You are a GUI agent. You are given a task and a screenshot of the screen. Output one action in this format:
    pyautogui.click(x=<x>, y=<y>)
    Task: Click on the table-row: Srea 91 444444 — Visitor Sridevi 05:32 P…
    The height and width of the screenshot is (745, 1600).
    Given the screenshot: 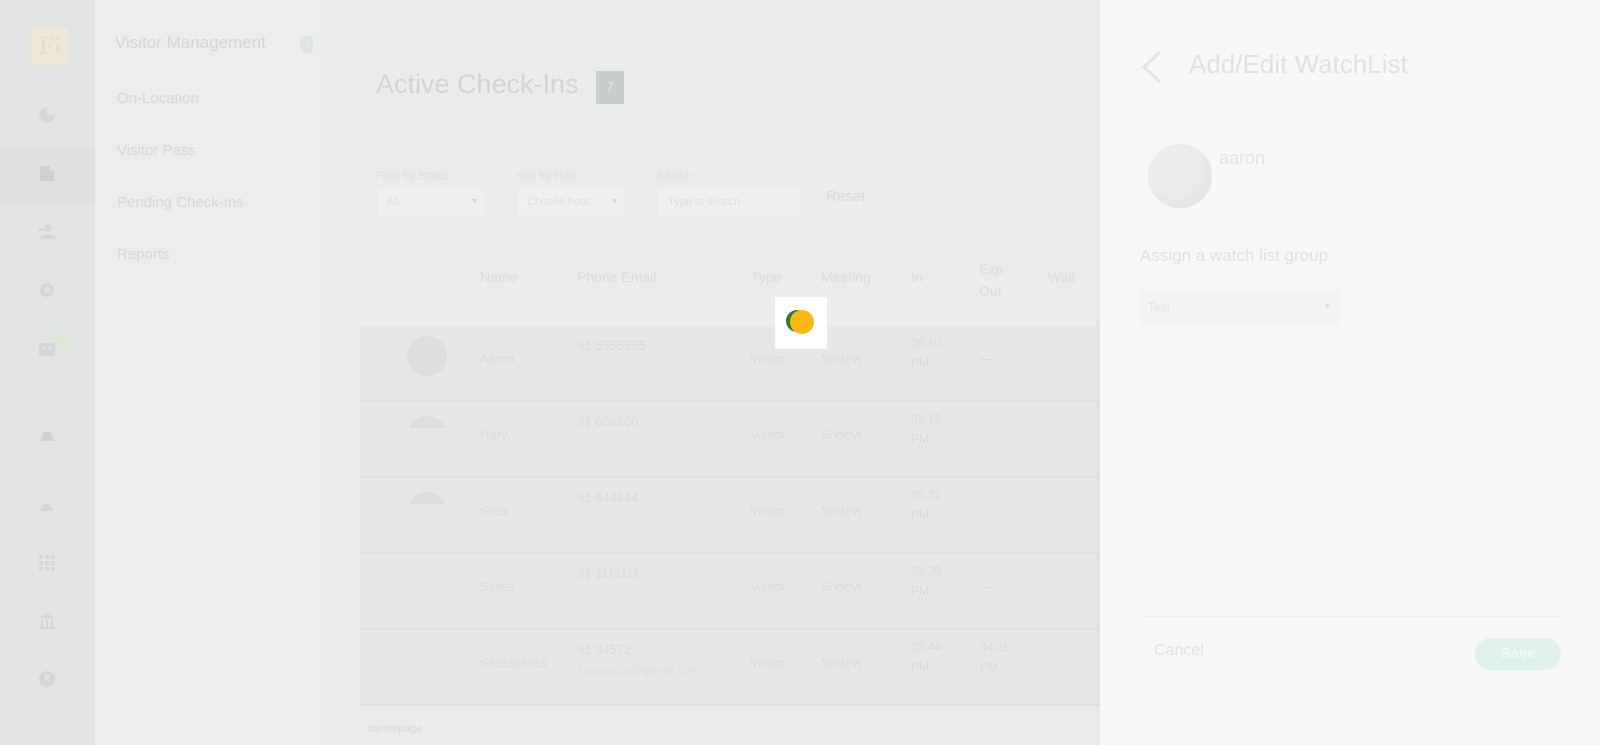 What is the action you would take?
    pyautogui.click(x=730, y=516)
    